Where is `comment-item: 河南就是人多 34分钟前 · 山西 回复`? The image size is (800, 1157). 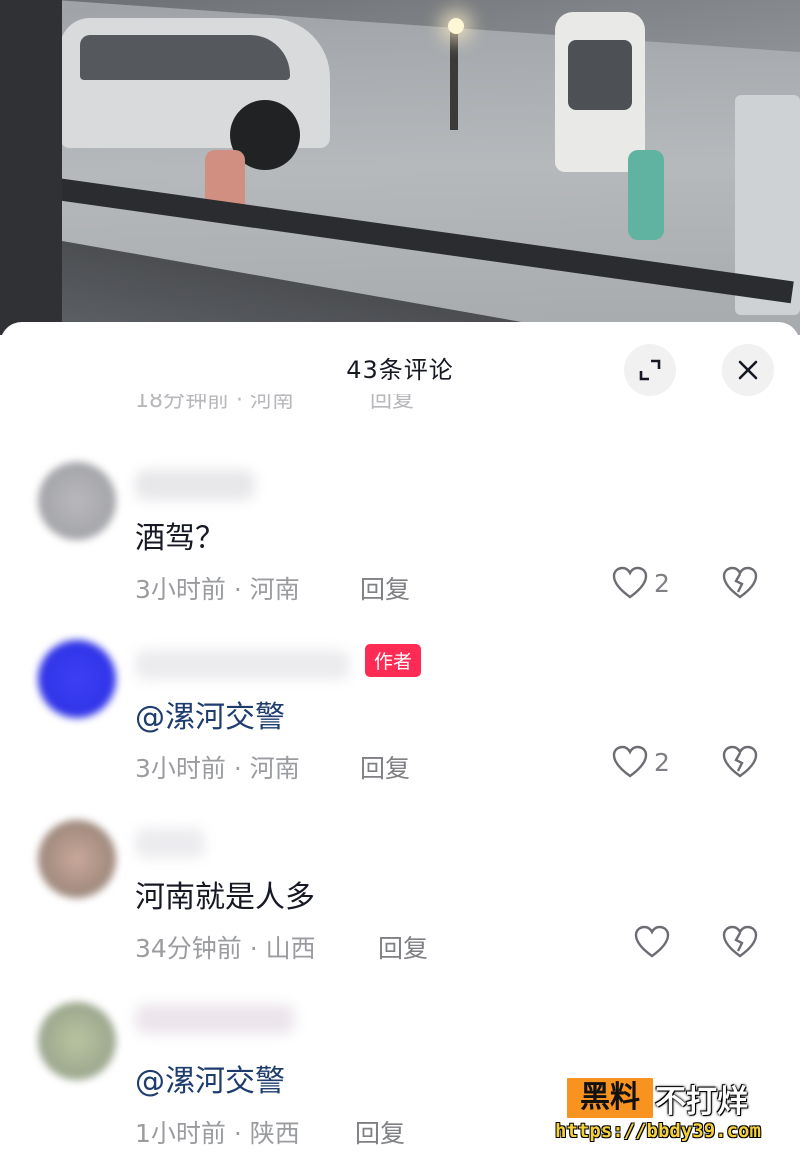
comment-item: 河南就是人多 34分钟前 · 山西 回复 is located at coordinates (400, 901).